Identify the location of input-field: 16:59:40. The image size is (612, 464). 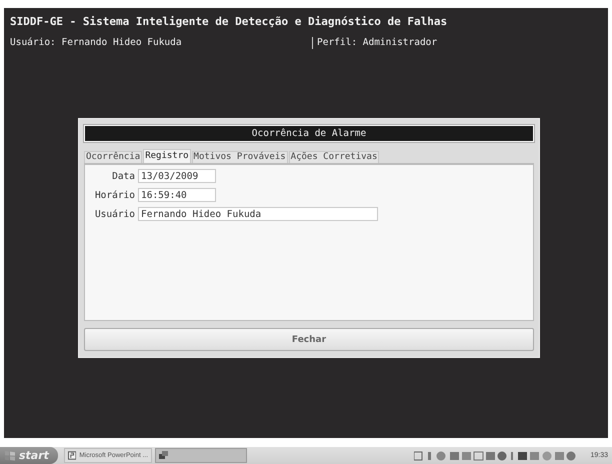
(177, 195).